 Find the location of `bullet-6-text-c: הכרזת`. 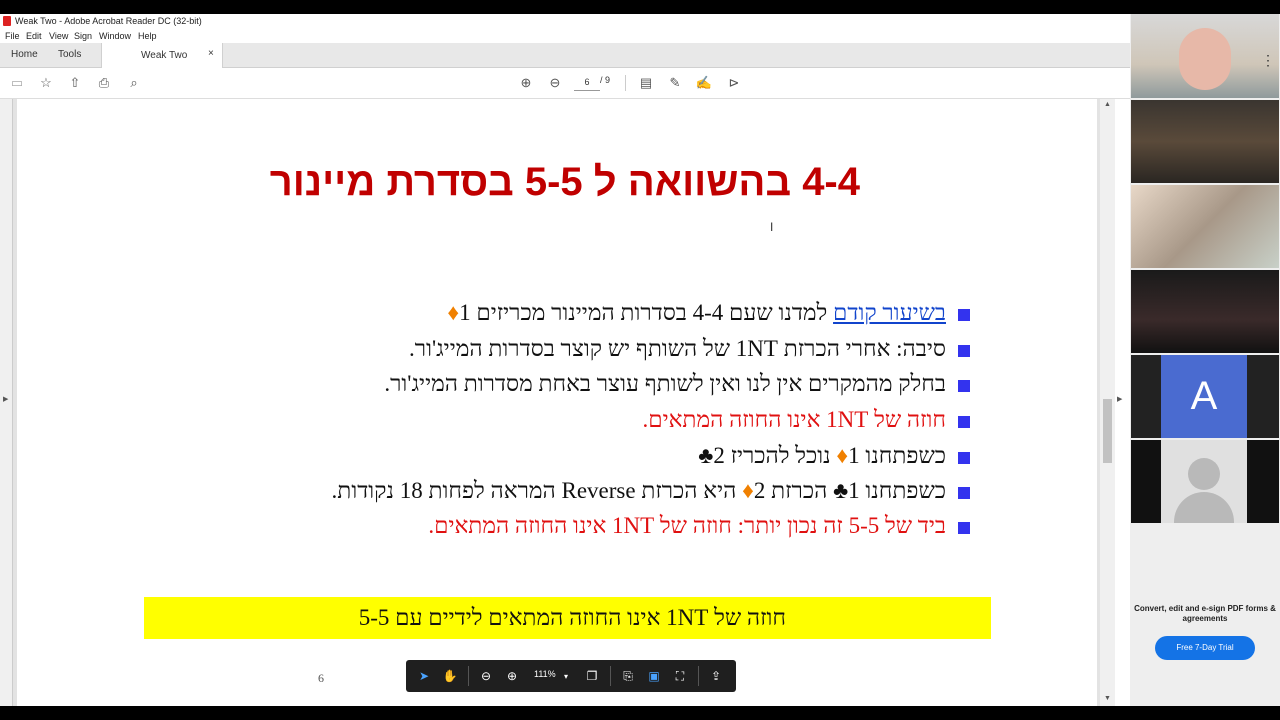

bullet-6-text-c: הכרזת is located at coordinates (799, 490).